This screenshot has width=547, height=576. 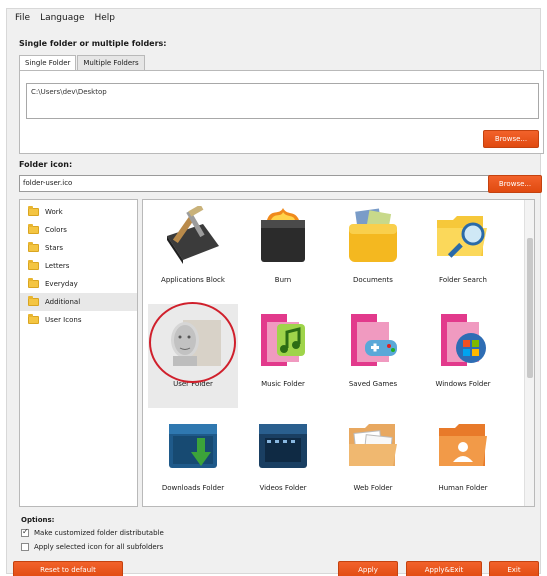 I want to click on icon-grid-scrollbar, so click(x=529, y=353).